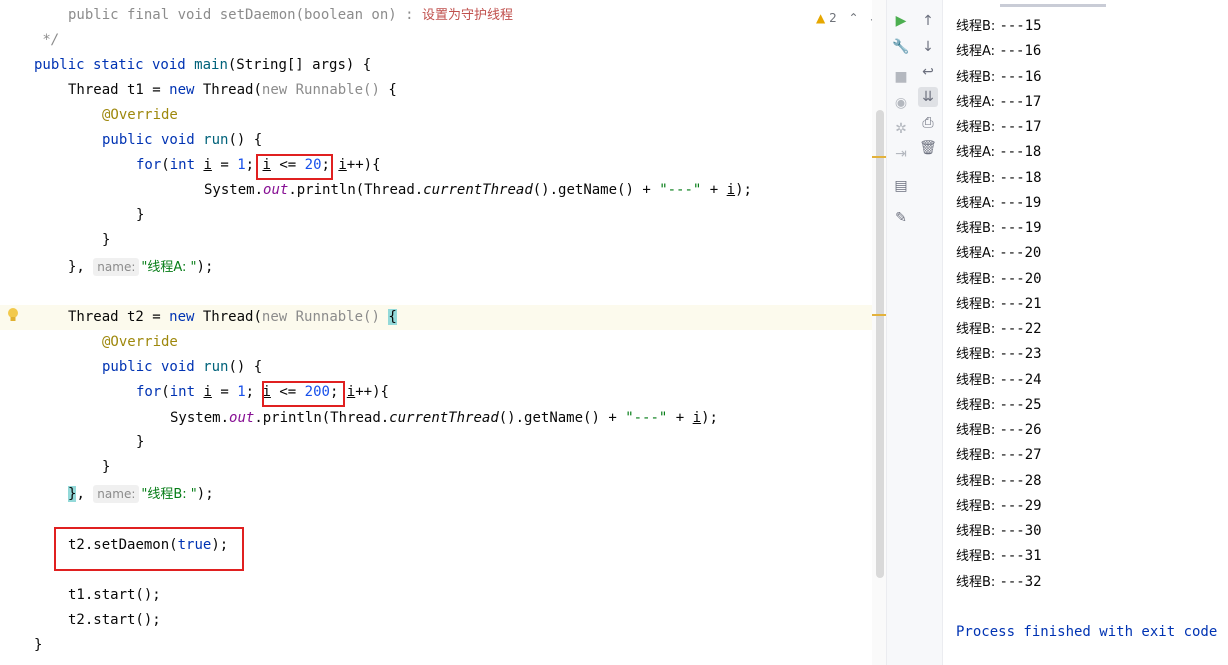 This screenshot has width=1228, height=665. What do you see at coordinates (821, 18) in the screenshot?
I see `warning-icon: ▲` at bounding box center [821, 18].